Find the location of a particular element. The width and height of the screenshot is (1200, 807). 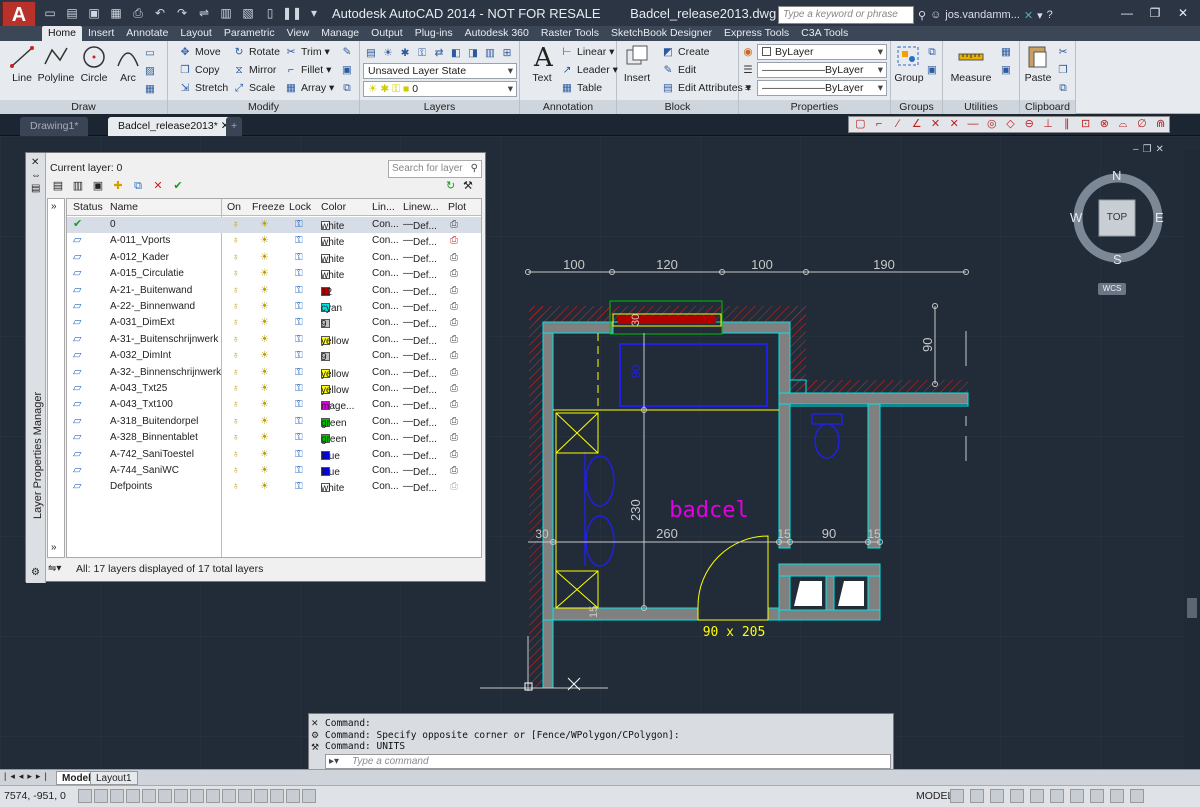

command-settings-icon: ⚙ is located at coordinates (315, 735).